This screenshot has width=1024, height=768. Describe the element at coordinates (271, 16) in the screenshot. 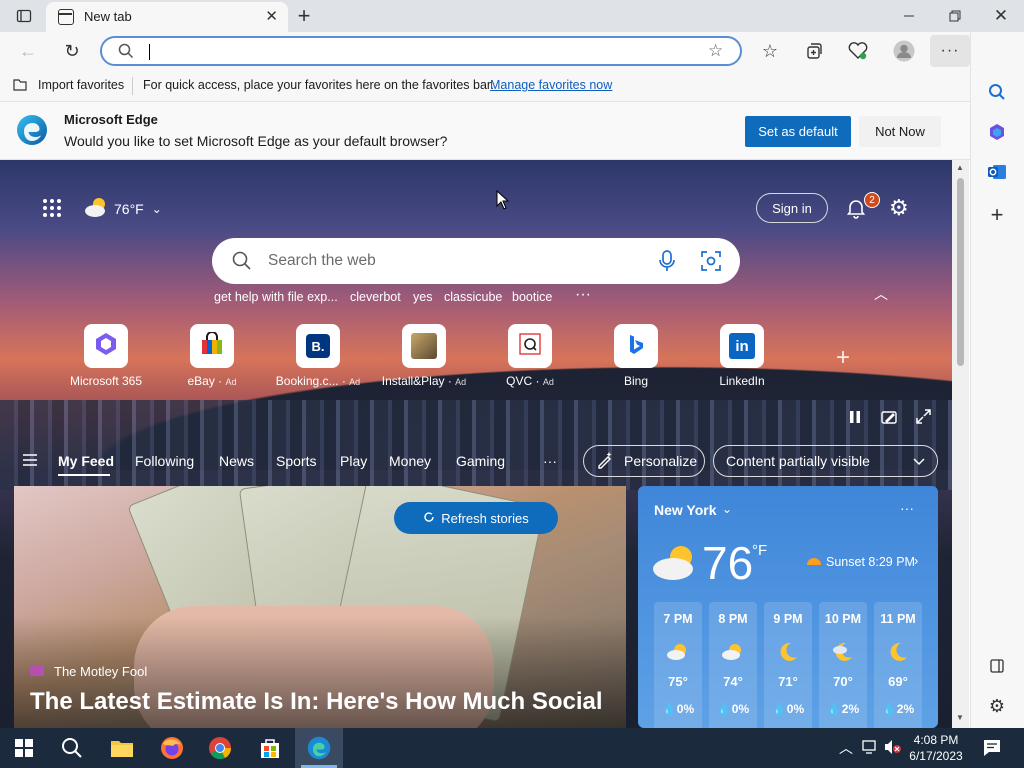

I see `tab-close-icon: ✕` at that location.